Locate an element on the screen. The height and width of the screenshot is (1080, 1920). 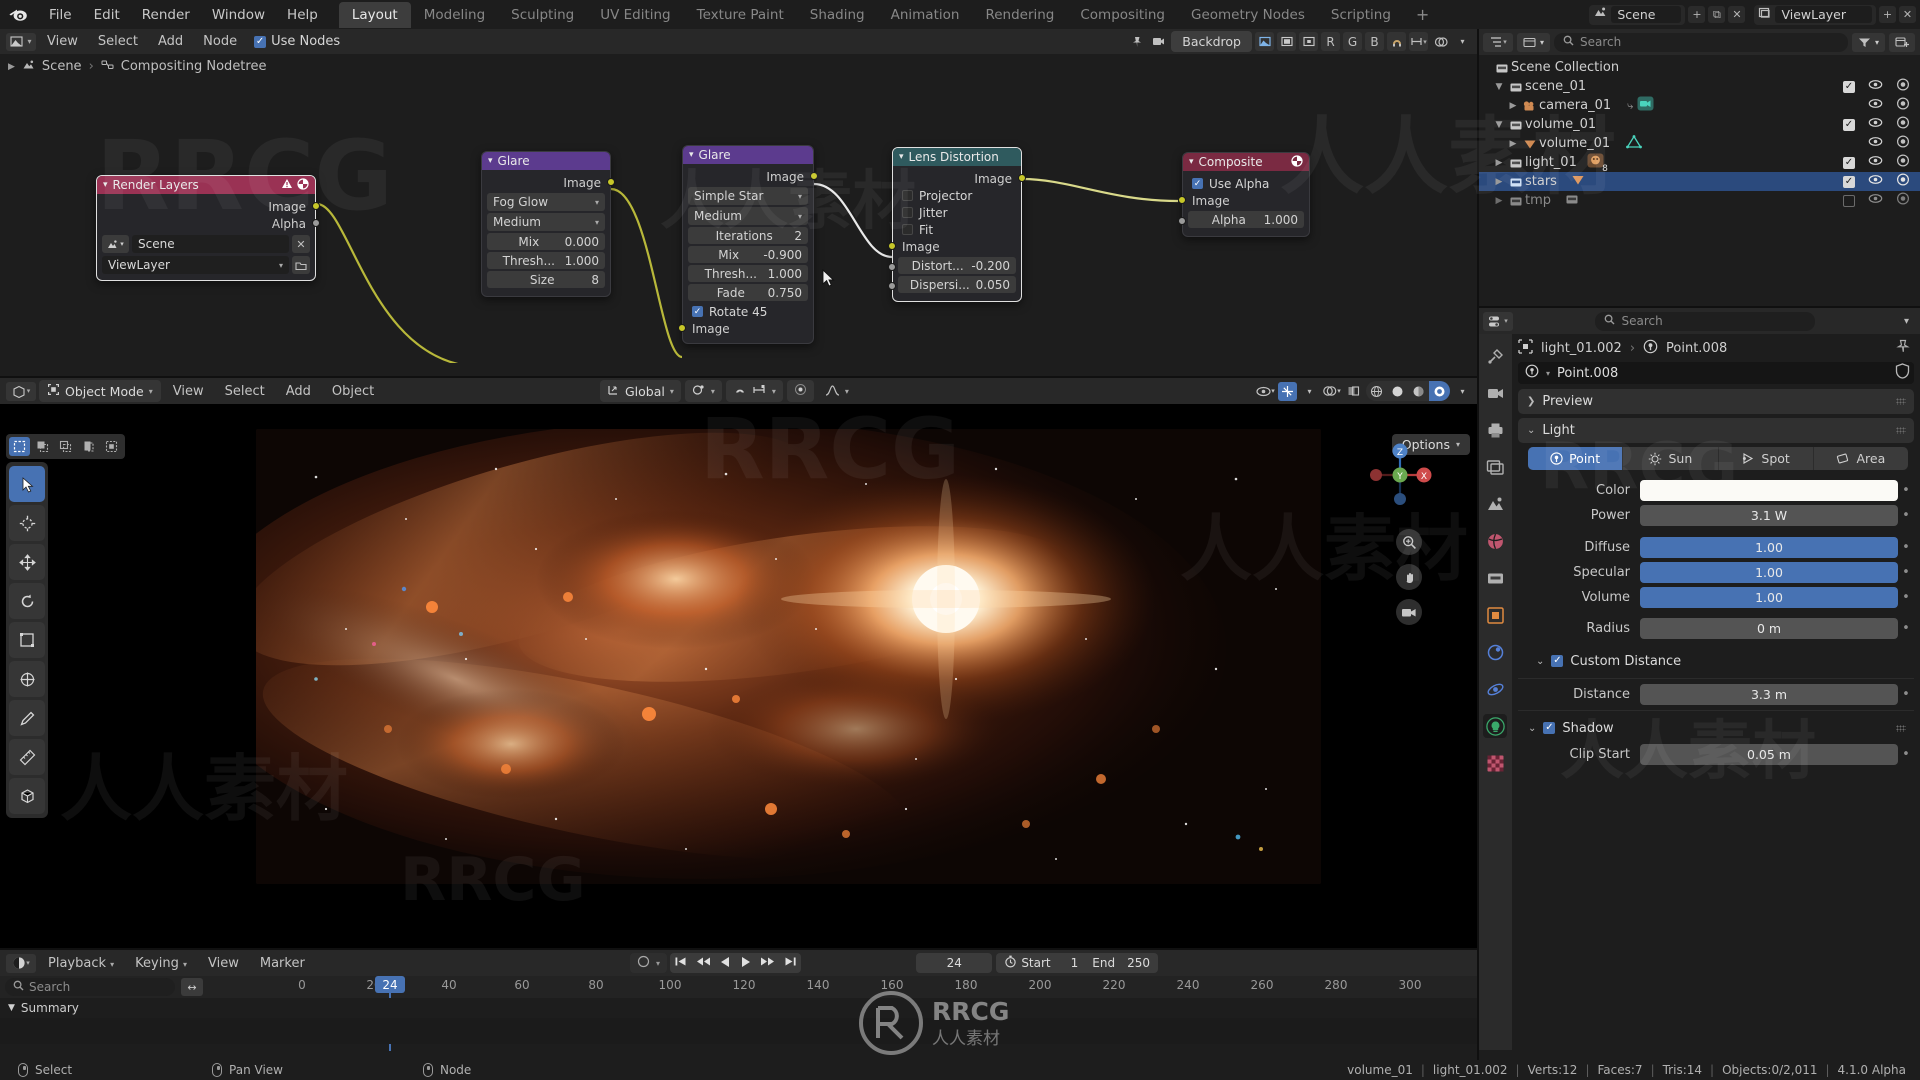
glare-quality-dropdown: Medium ▾ is located at coordinates (748, 216).